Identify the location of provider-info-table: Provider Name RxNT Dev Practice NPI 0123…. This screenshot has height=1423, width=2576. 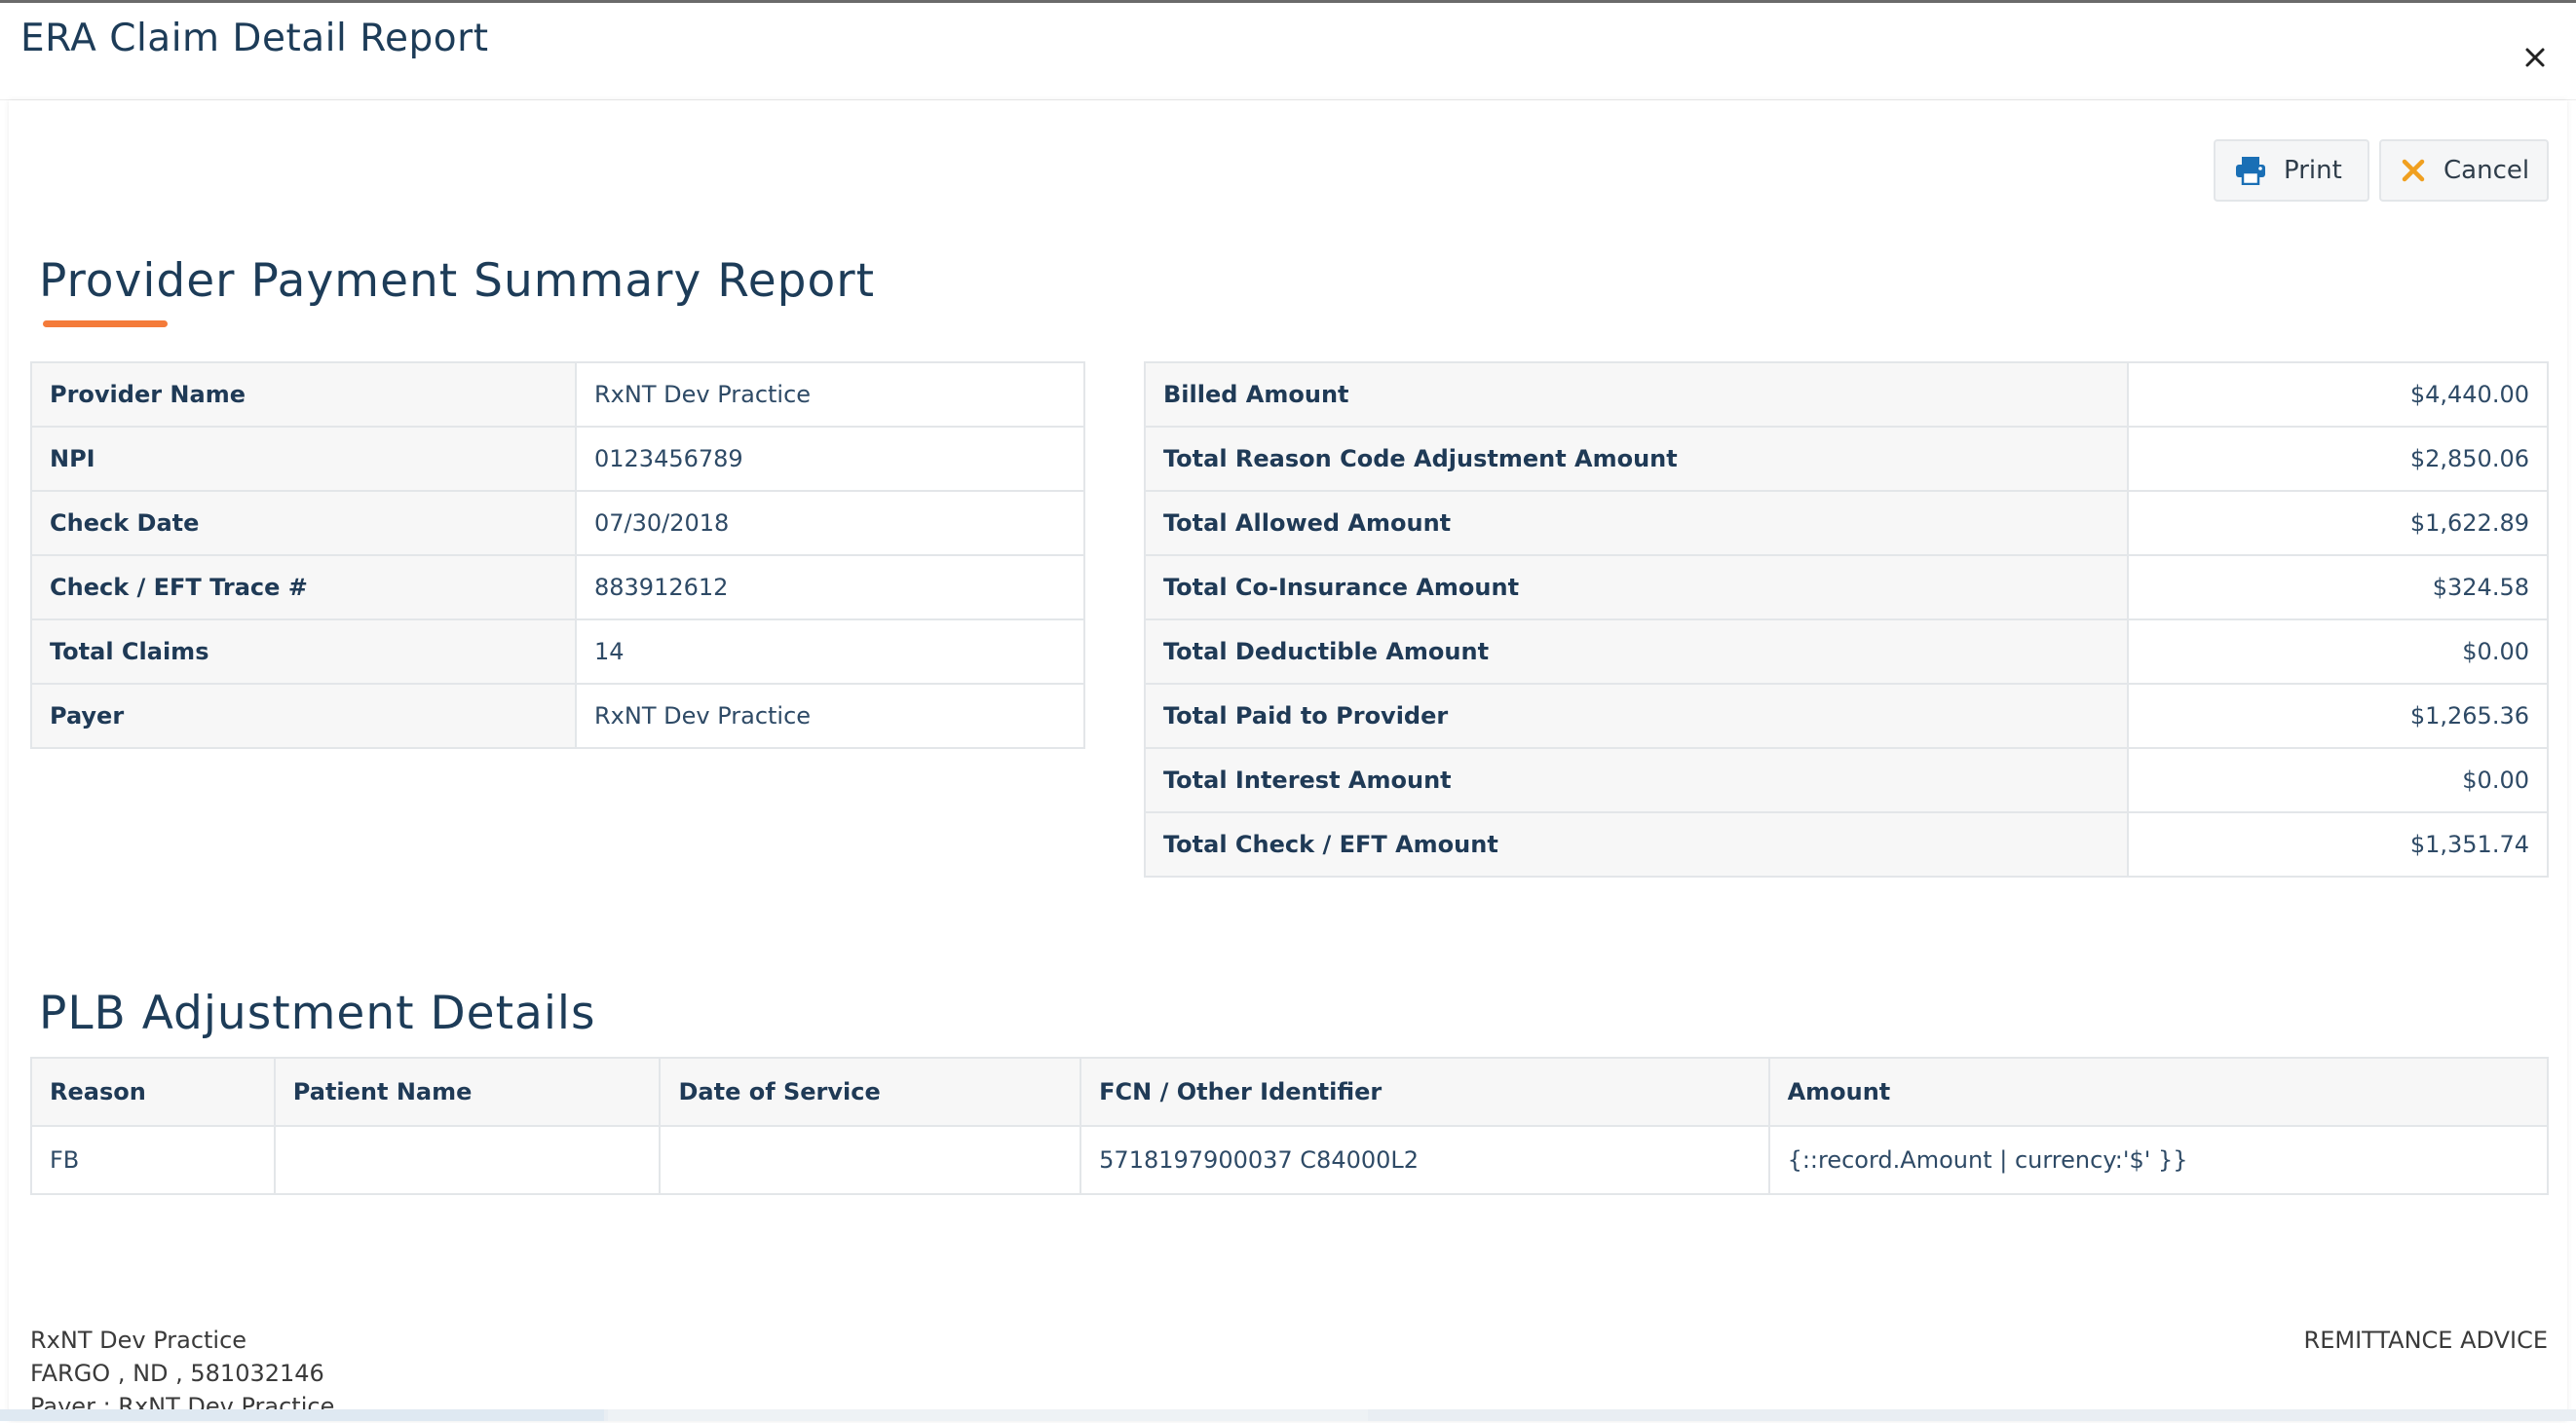
(557, 555).